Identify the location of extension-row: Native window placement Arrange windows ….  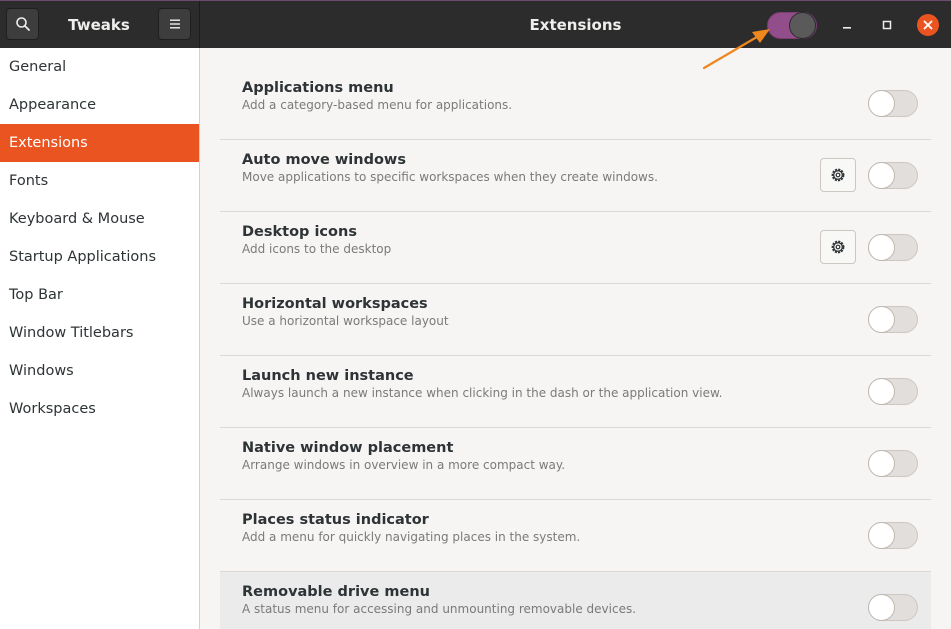
(575, 464).